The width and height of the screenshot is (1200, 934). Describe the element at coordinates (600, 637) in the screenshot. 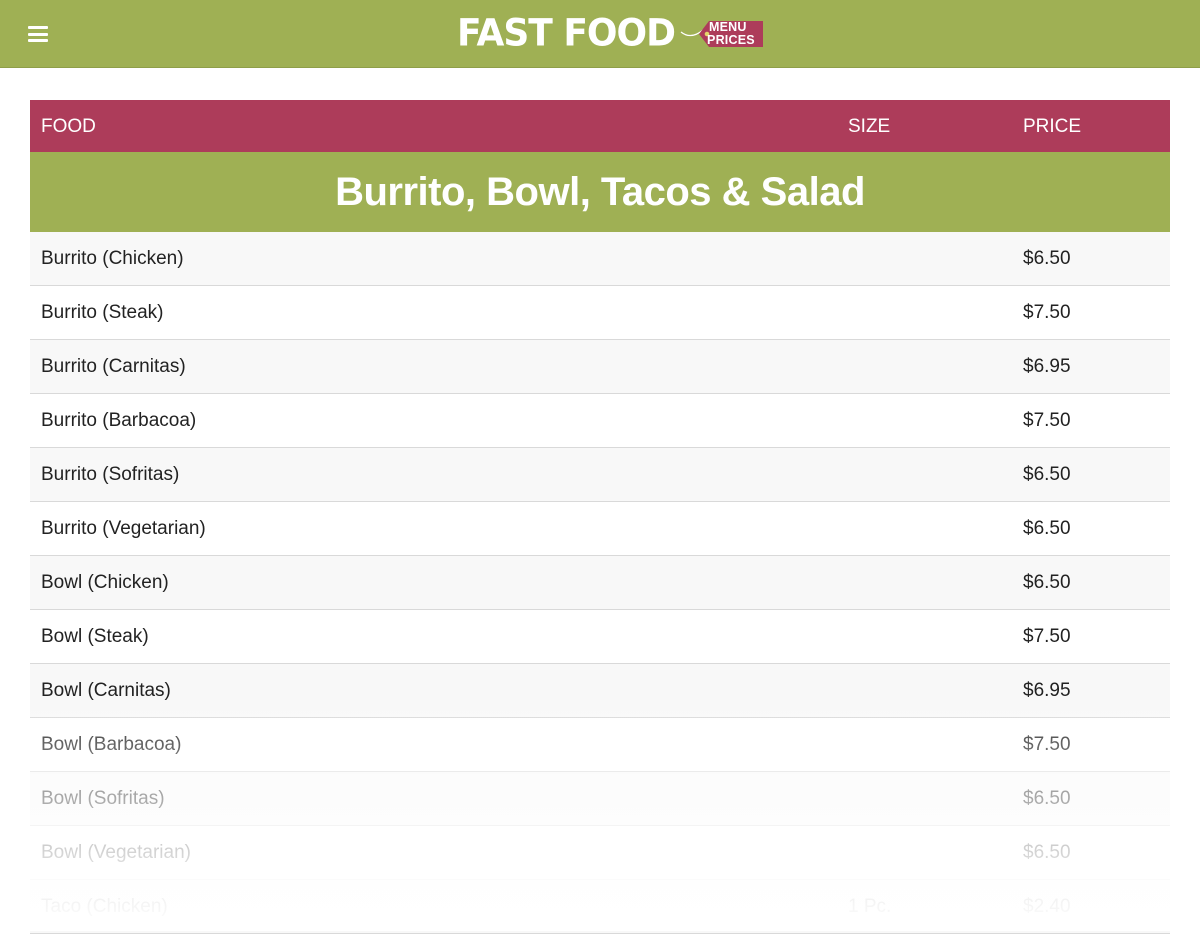

I see `table-row: Bowl (Steak) $7.50` at that location.